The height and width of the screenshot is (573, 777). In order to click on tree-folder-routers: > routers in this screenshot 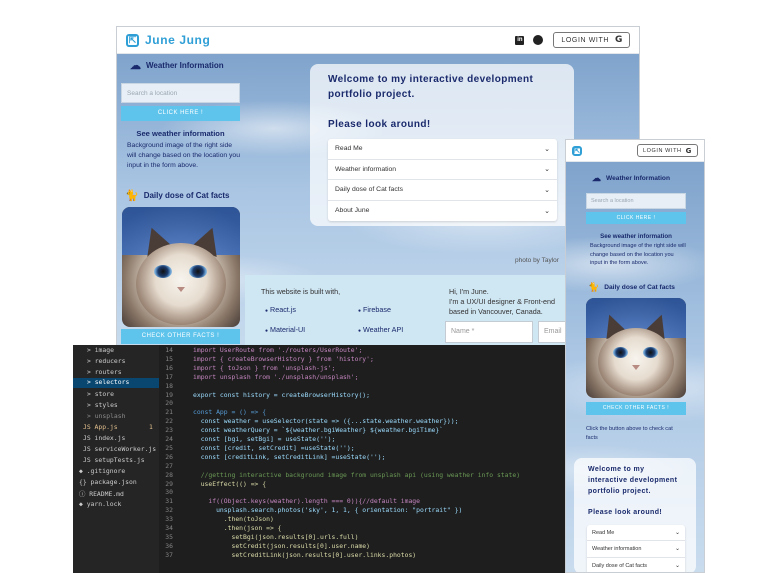, I will do `click(123, 372)`.